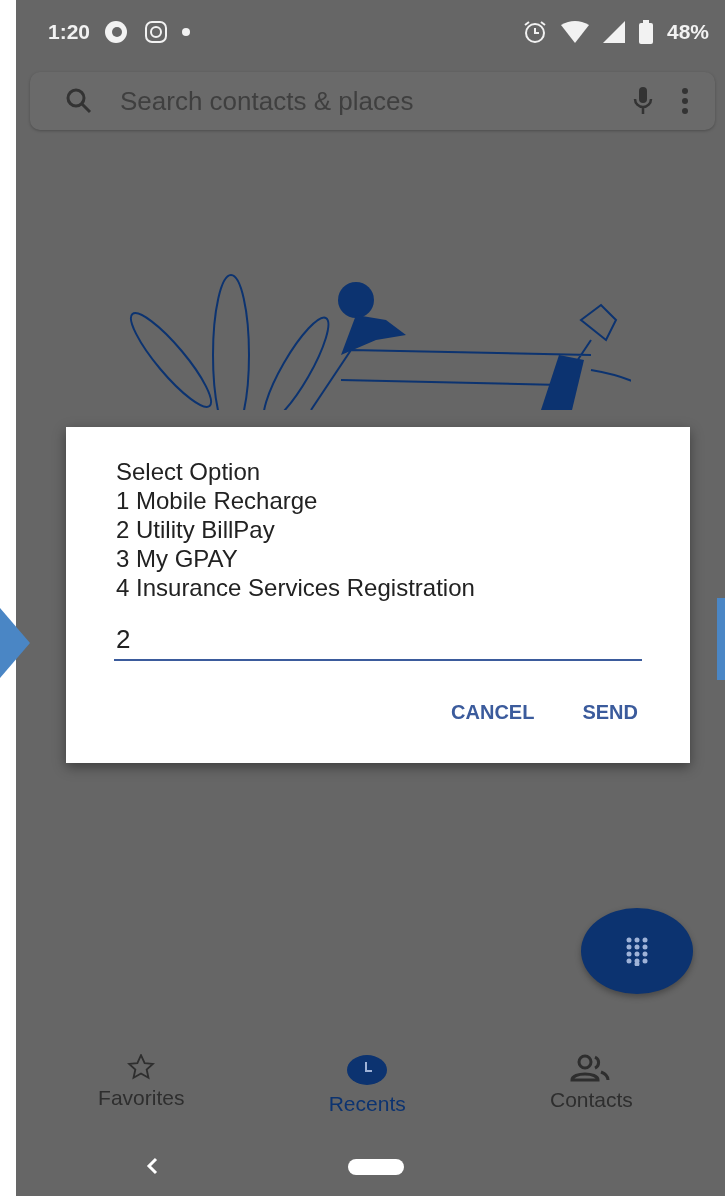 This screenshot has width=725, height=1196. Describe the element at coordinates (367, 1070) in the screenshot. I see `clock-icon` at that location.